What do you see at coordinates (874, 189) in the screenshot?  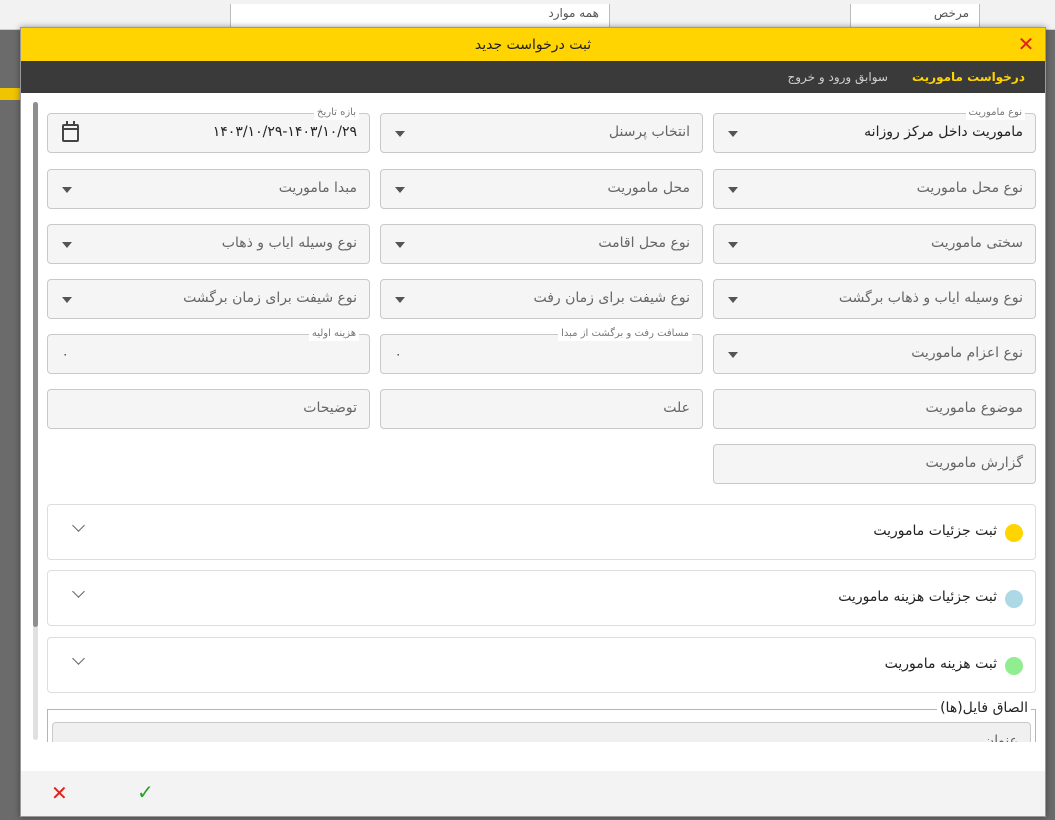 I see `mission-place-type-select: نوع محل ماموریت` at bounding box center [874, 189].